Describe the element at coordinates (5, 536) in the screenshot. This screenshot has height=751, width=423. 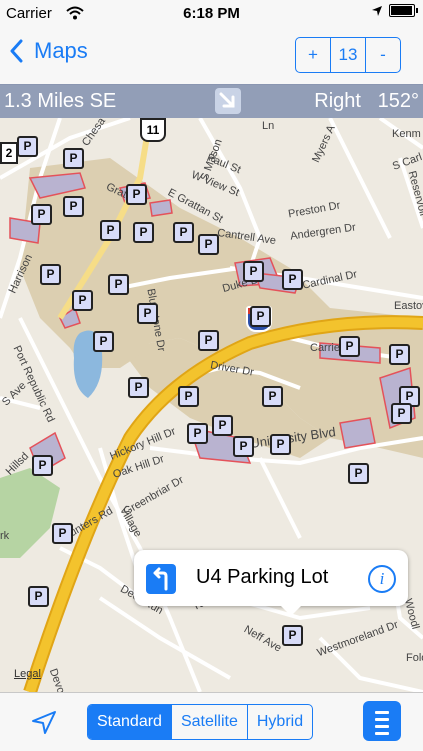
I see `street-label: rk` at that location.